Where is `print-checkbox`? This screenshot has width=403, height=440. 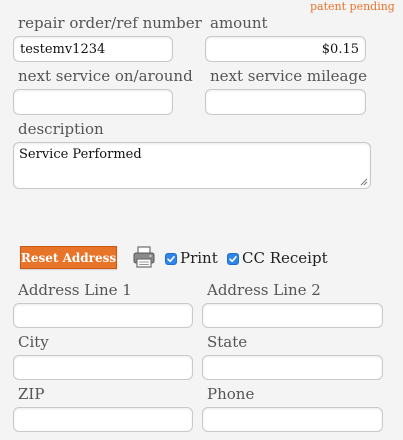
print-checkbox is located at coordinates (171, 259).